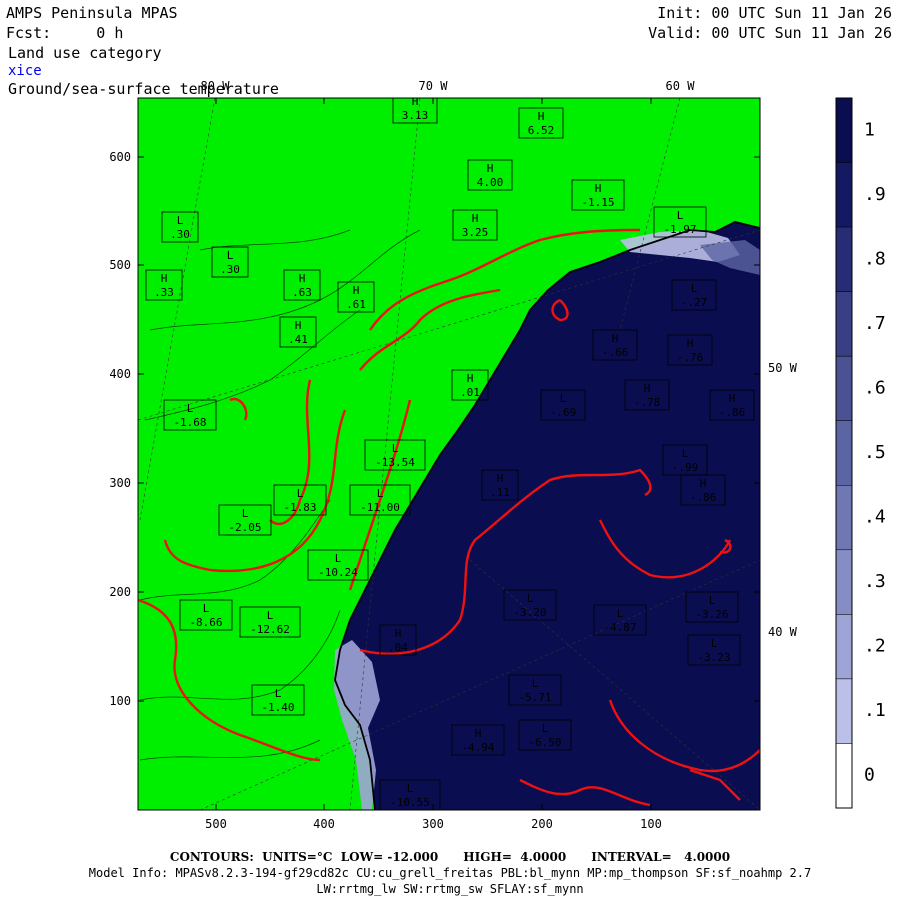 The width and height of the screenshot is (900, 900). What do you see at coordinates (875, 581) in the screenshot?
I see `colorbar-label: .3` at bounding box center [875, 581].